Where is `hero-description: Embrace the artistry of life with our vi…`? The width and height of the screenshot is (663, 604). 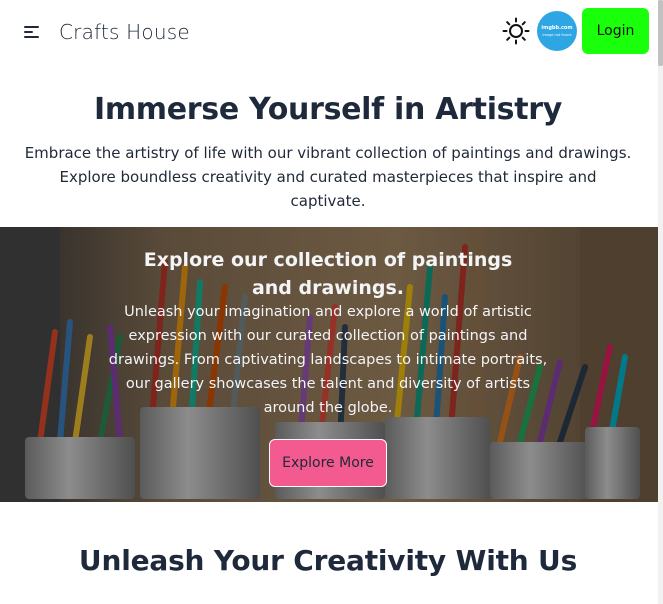 hero-description: Embrace the artistry of life with our vi… is located at coordinates (328, 177).